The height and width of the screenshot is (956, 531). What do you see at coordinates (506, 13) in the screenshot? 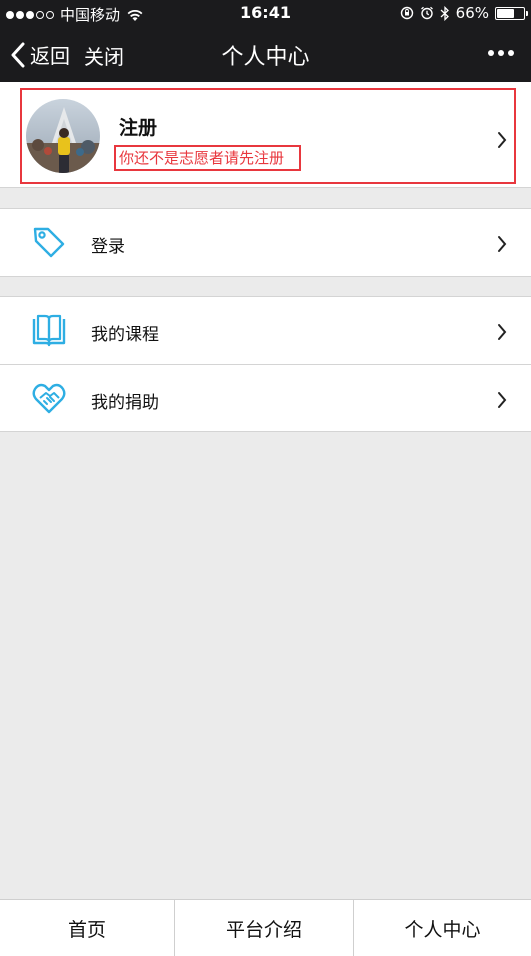
I see `battery-fill` at bounding box center [506, 13].